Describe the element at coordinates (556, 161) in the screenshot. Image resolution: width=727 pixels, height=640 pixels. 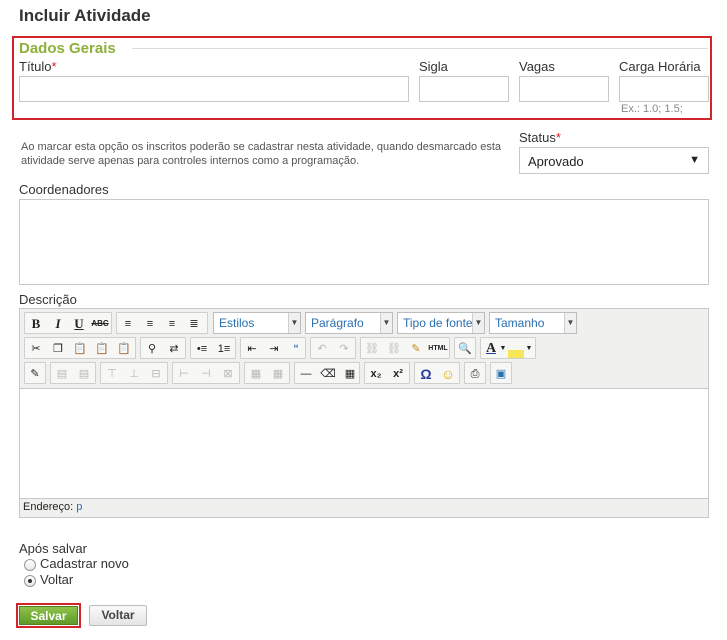
I see `status-value: Aprovado` at that location.